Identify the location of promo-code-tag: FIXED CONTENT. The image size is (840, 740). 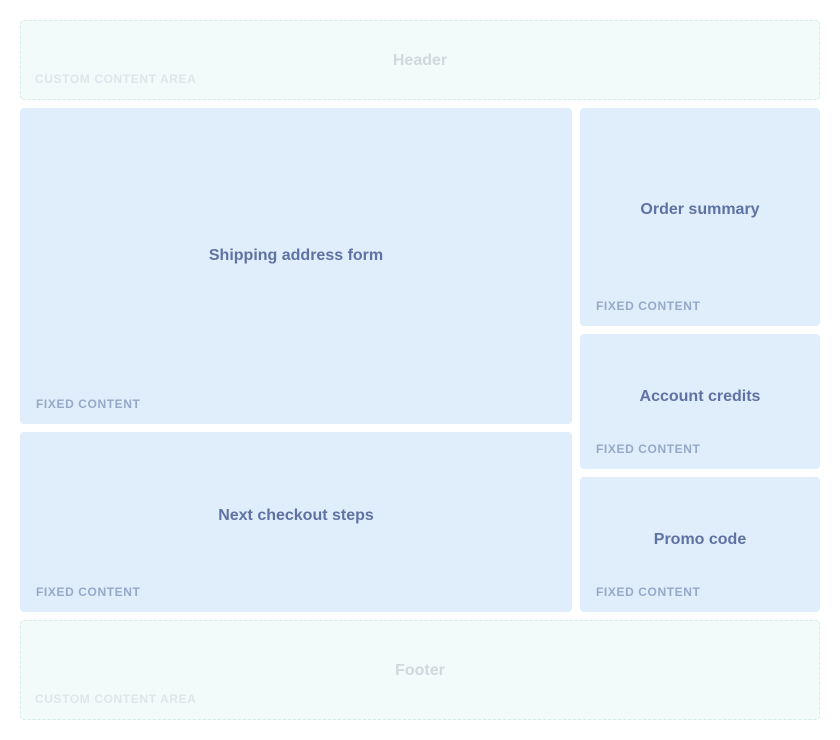
(648, 592).